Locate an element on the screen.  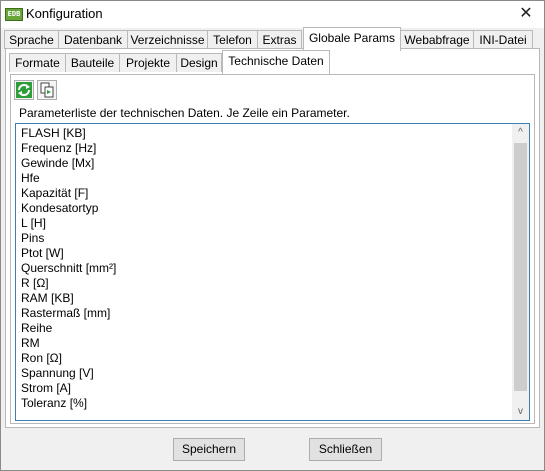
tab-webabfrage: Webabfrage is located at coordinates (437, 39).